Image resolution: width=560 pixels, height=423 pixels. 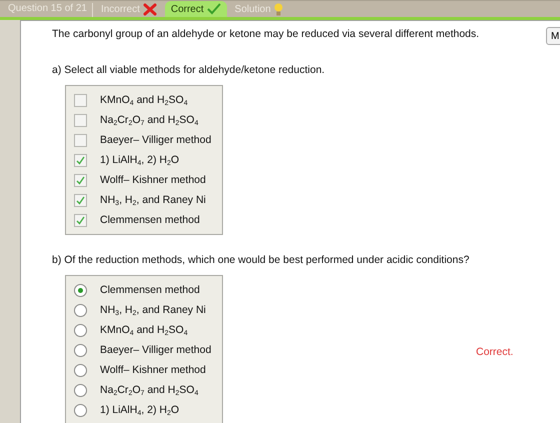 I want to click on question-intro: The carbonyl group of an aldehyde or ketone may be reduced via several different methods., so click(x=266, y=34).